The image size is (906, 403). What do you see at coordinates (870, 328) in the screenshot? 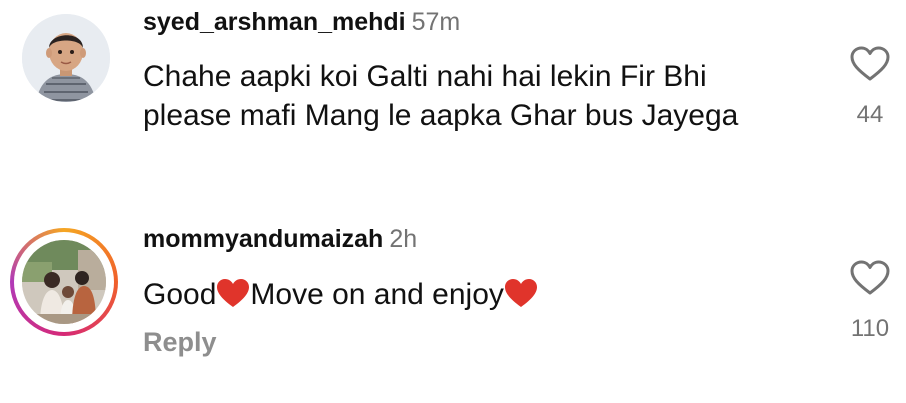
I see `like-count: 110` at bounding box center [870, 328].